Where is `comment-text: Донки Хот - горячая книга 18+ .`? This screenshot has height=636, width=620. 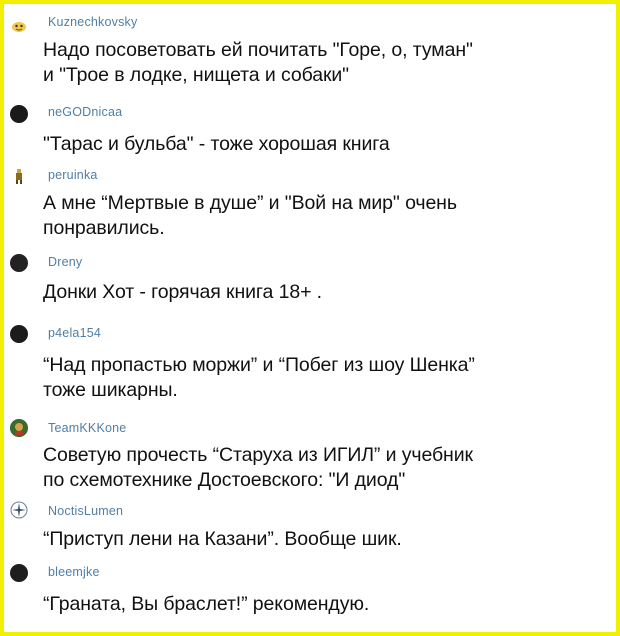
comment-text: Донки Хот - горячая книга 18+ . is located at coordinates (182, 292).